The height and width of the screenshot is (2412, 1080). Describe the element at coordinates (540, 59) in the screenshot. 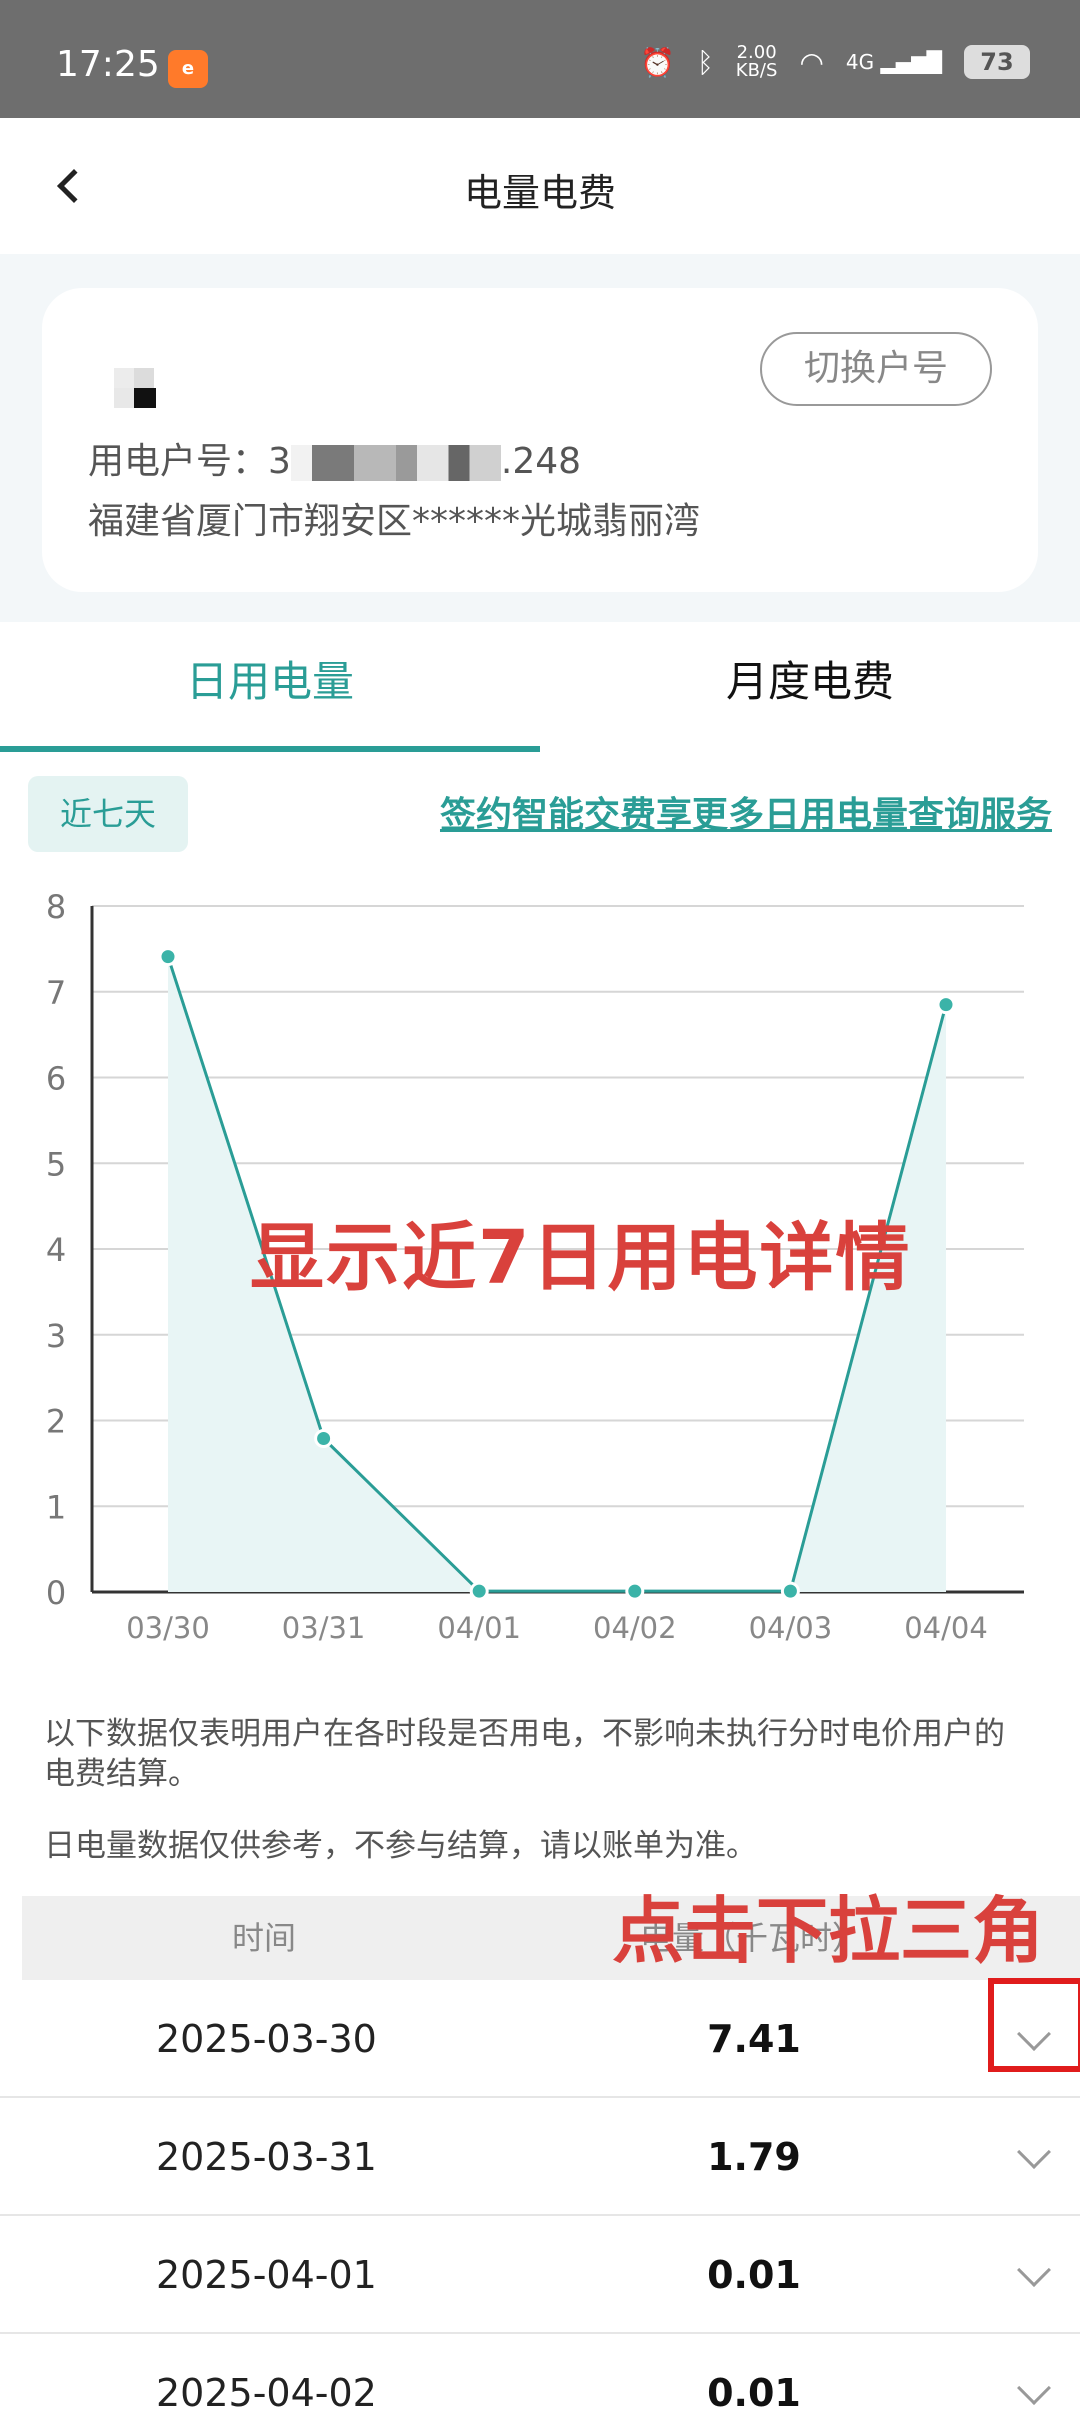

I see `status-bar: 17:25 e ⏰ ᛒ 2.00 KB/S ◠ 4G ▂▄▆█ 73` at that location.